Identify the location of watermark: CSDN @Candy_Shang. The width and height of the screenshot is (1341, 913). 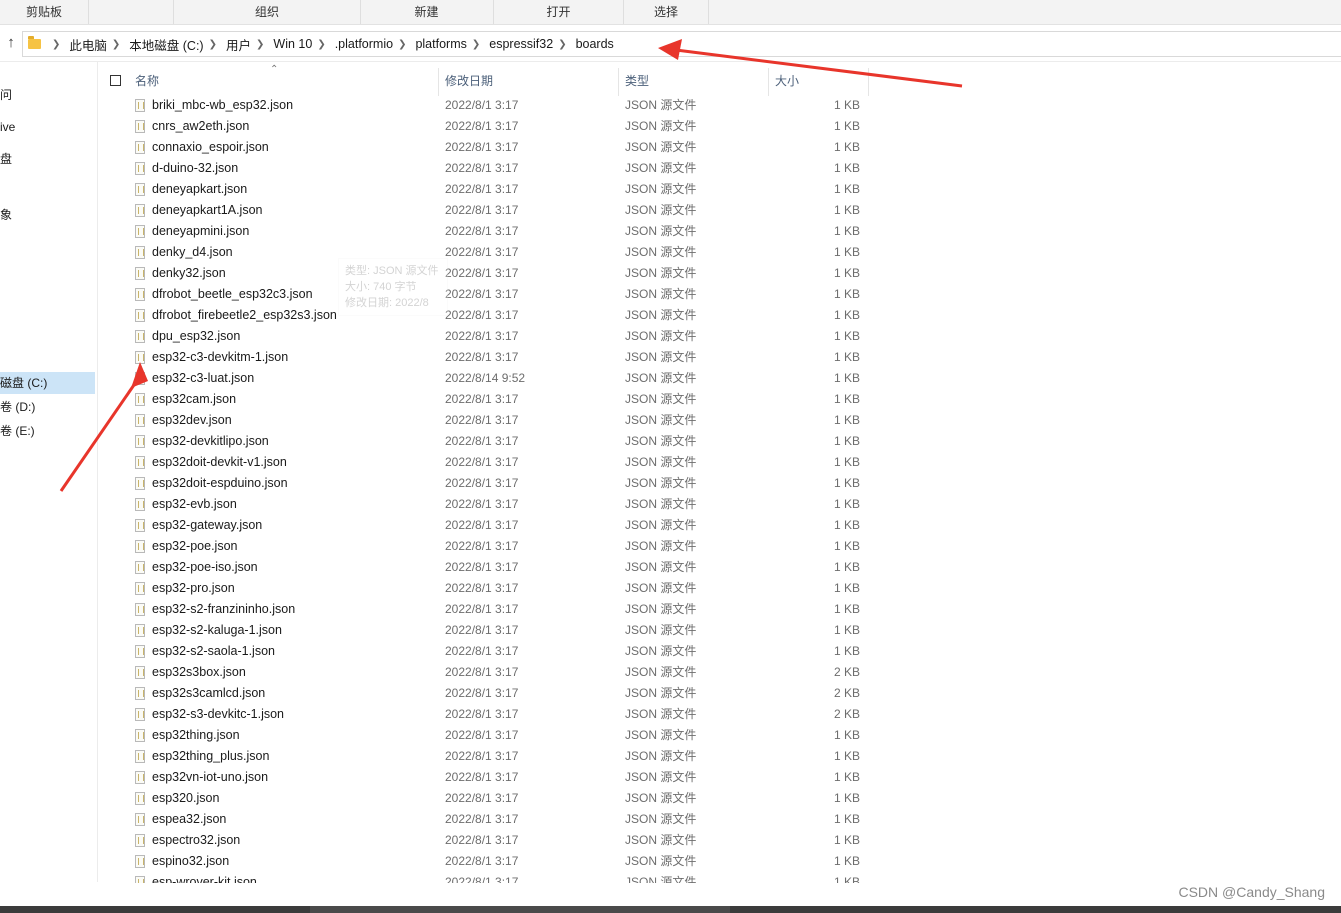
(1251, 892).